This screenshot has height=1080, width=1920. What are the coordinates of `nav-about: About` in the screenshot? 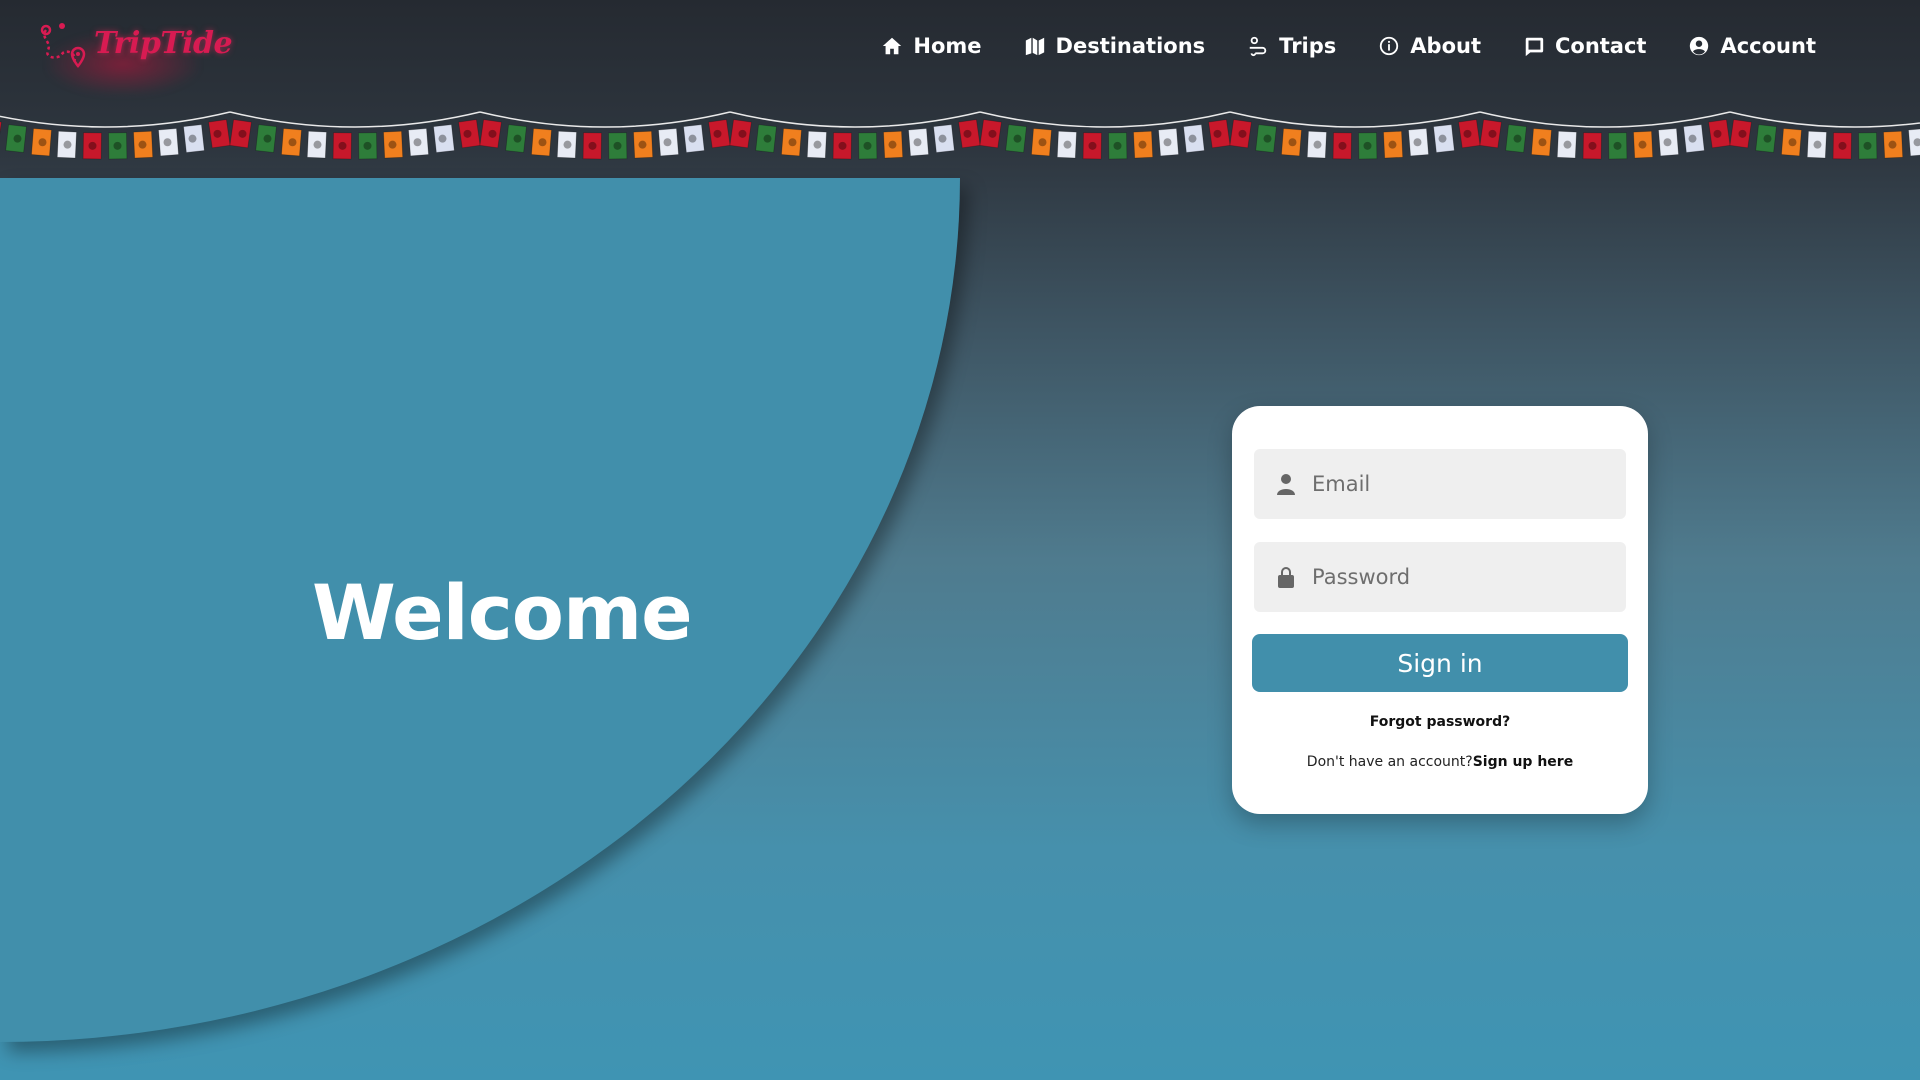 It's located at (1429, 46).